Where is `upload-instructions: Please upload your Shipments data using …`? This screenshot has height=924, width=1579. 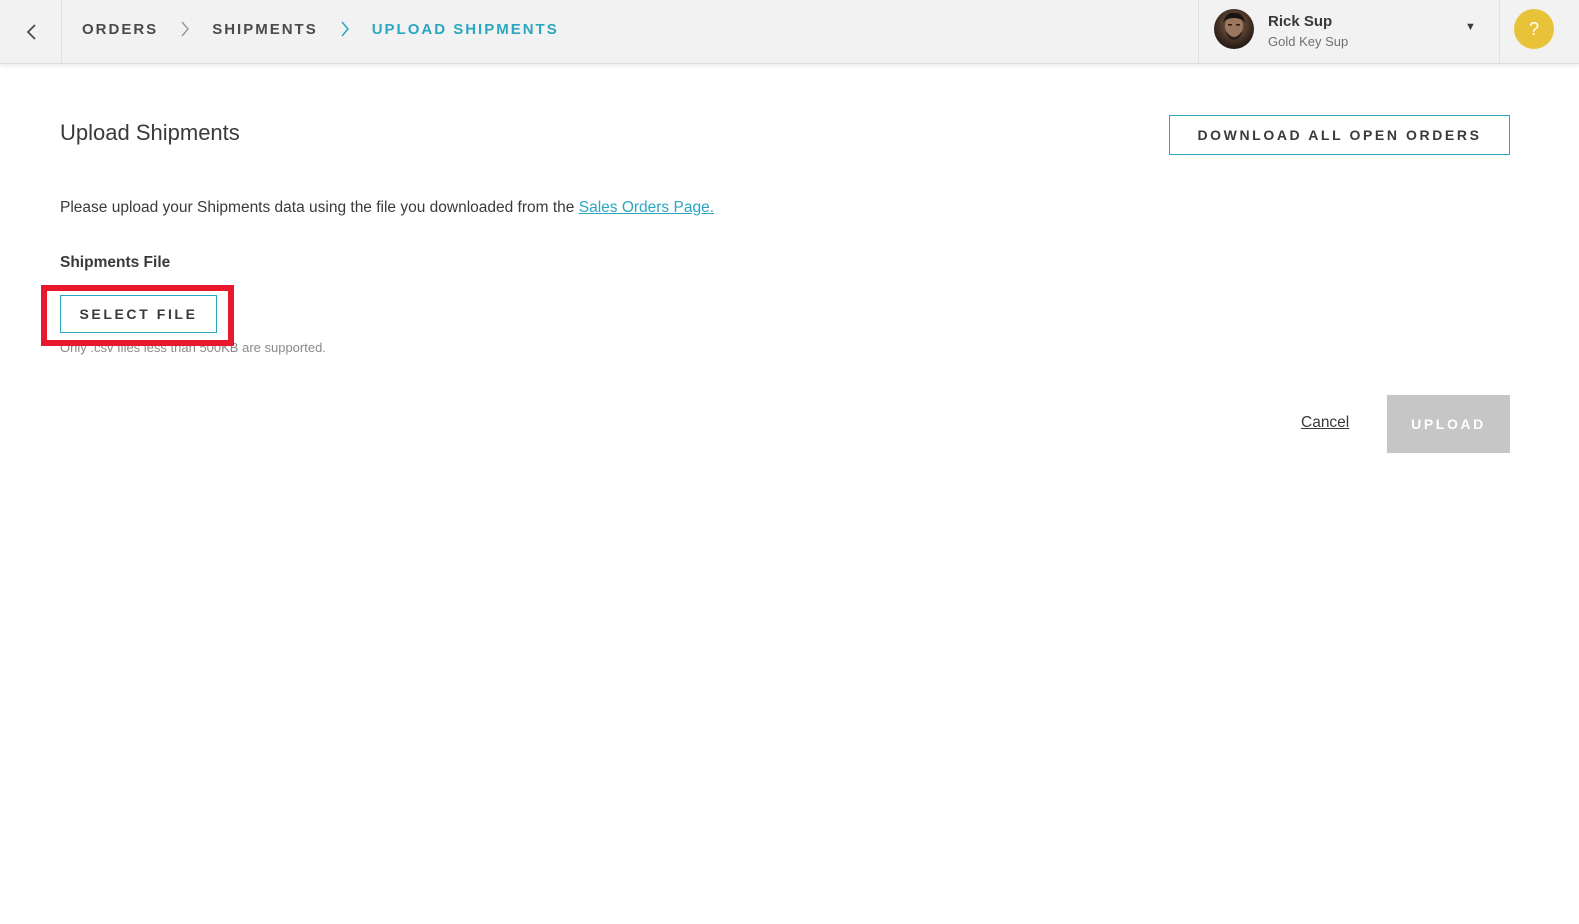 upload-instructions: Please upload your Shipments data using … is located at coordinates (387, 208).